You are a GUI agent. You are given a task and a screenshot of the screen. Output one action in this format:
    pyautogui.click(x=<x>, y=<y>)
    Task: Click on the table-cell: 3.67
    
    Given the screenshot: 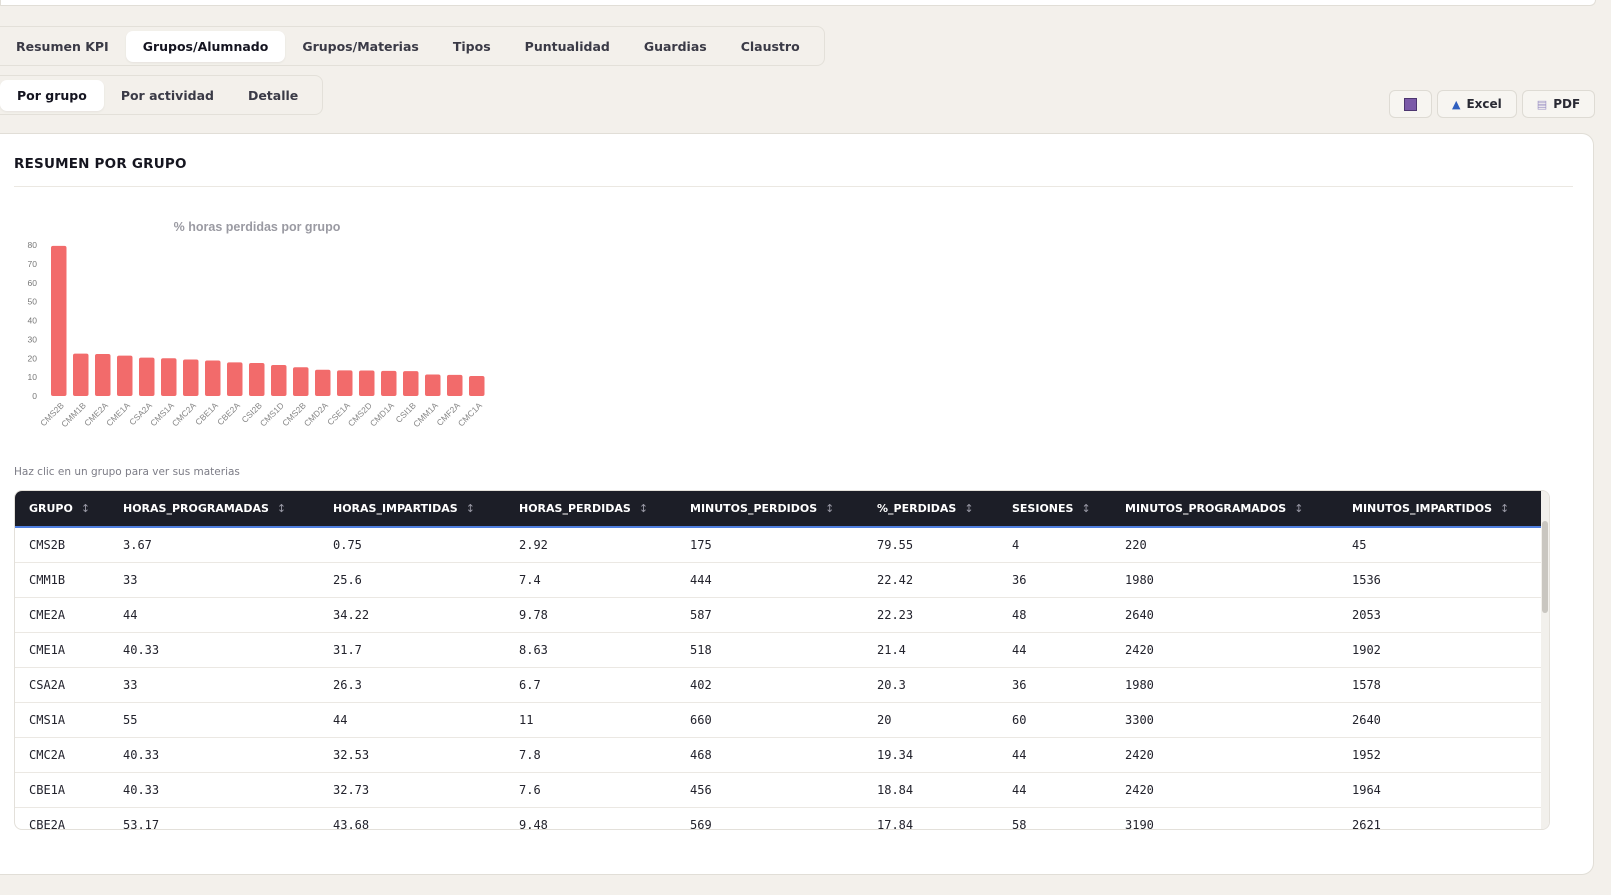 What is the action you would take?
    pyautogui.click(x=137, y=545)
    